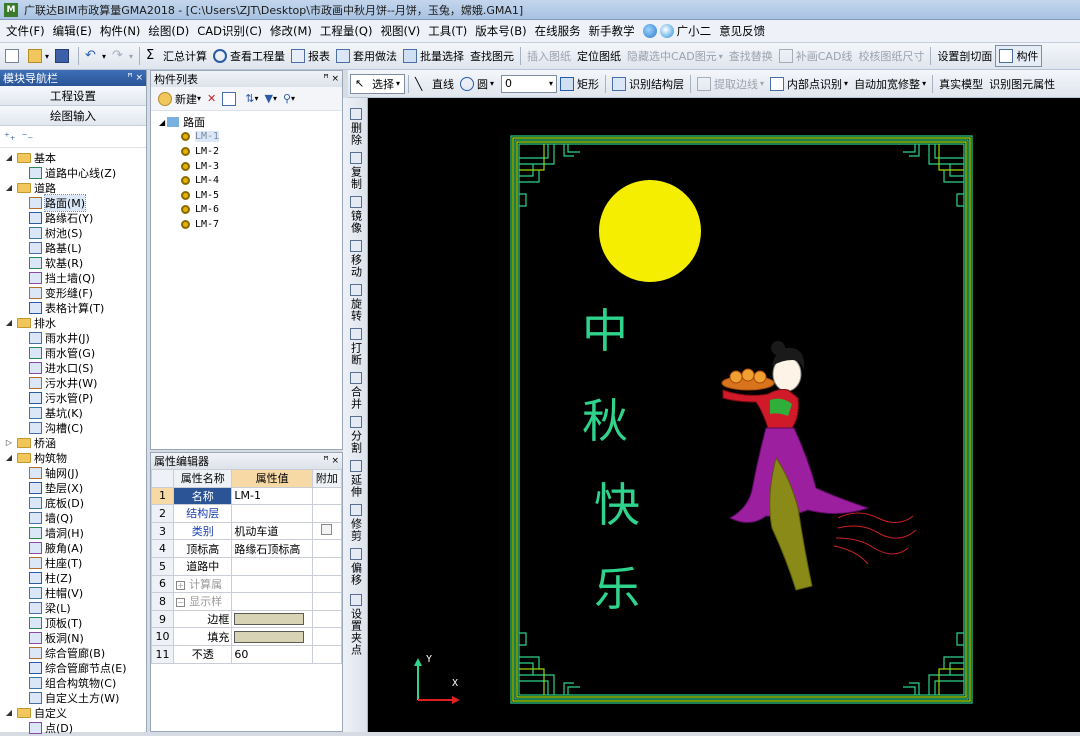 The width and height of the screenshot is (1080, 736). I want to click on tree-folder: ◢ 构筑物, so click(73, 457).